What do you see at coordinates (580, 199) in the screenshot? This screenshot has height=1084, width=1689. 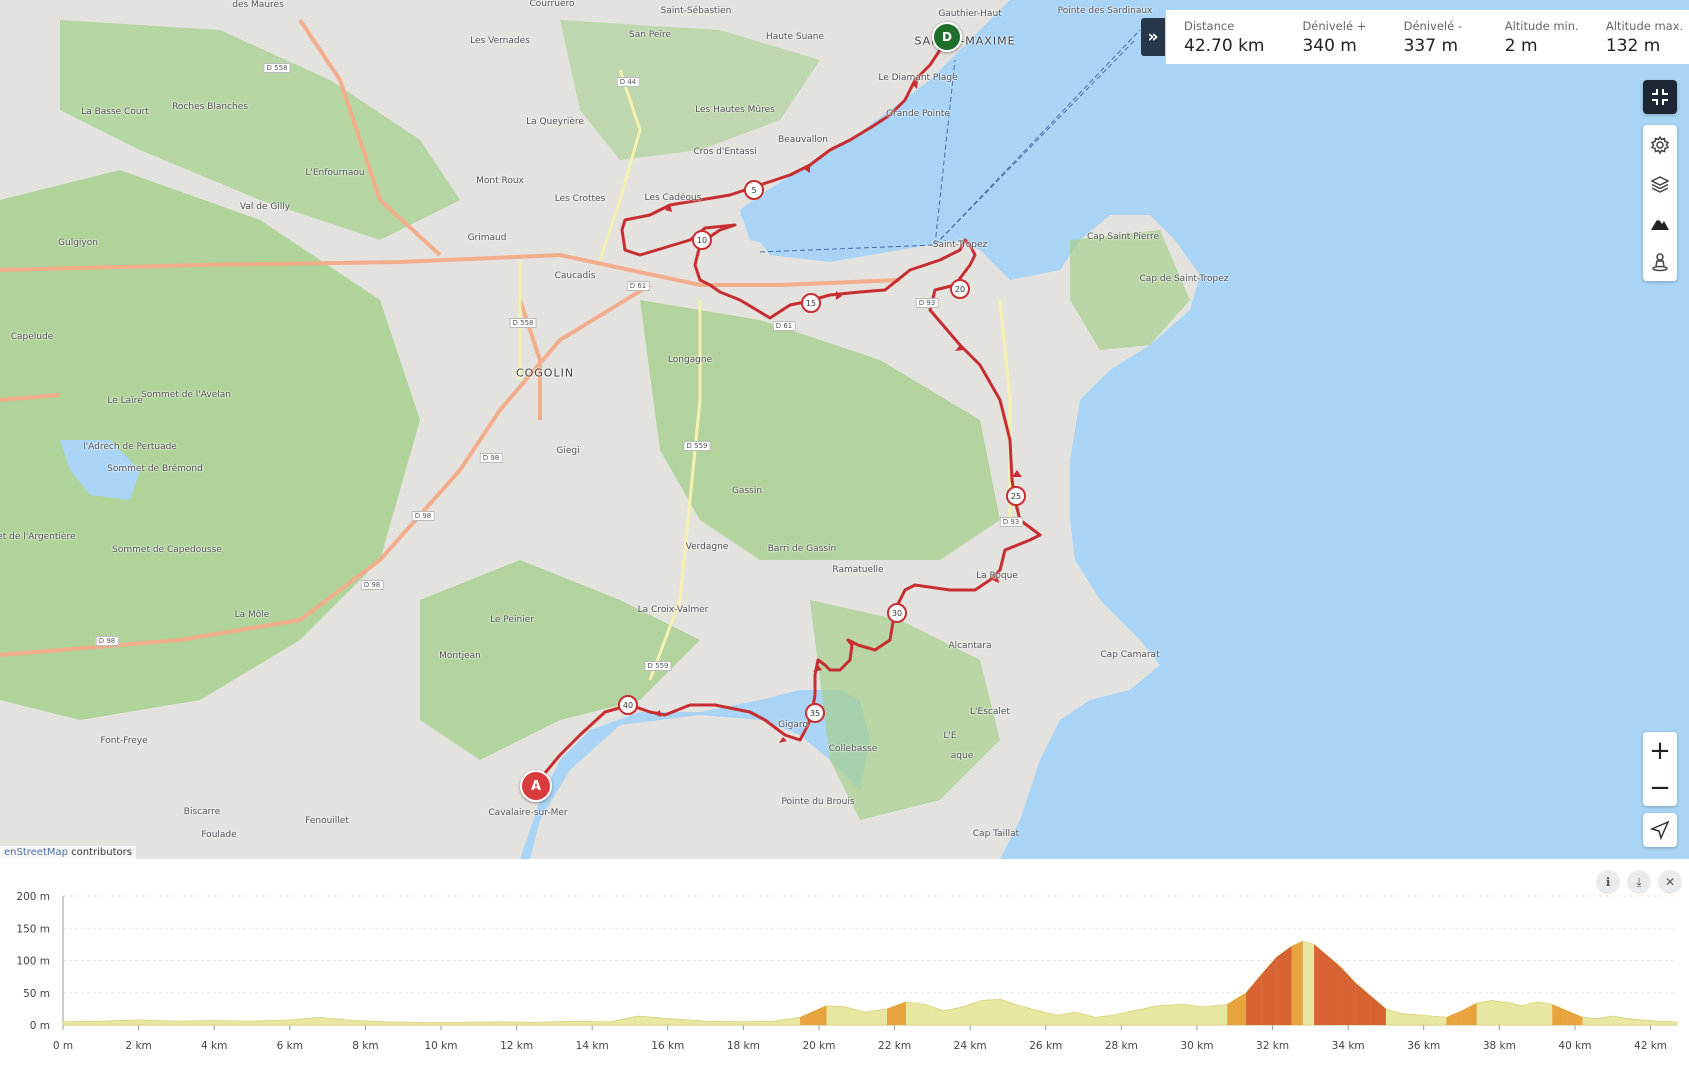 I see `place-label: Les Crottes` at bounding box center [580, 199].